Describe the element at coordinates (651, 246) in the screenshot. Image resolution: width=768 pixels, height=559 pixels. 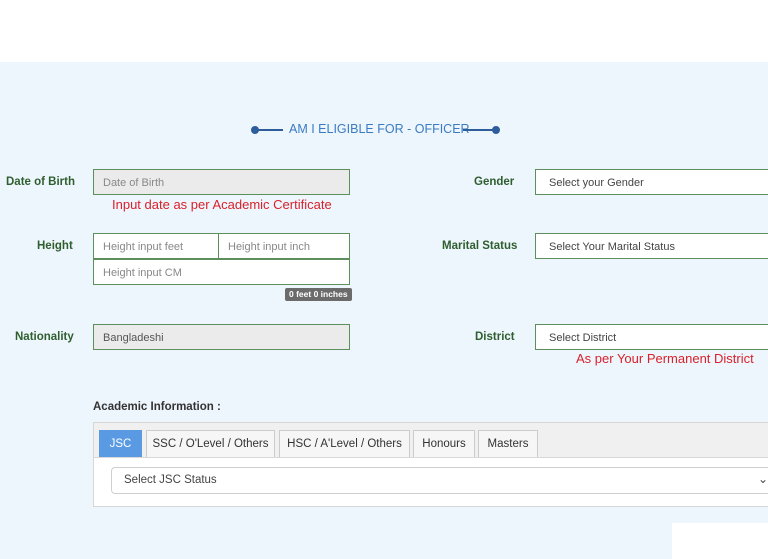
I see `marital-status-select: Select Your Marital Status` at that location.